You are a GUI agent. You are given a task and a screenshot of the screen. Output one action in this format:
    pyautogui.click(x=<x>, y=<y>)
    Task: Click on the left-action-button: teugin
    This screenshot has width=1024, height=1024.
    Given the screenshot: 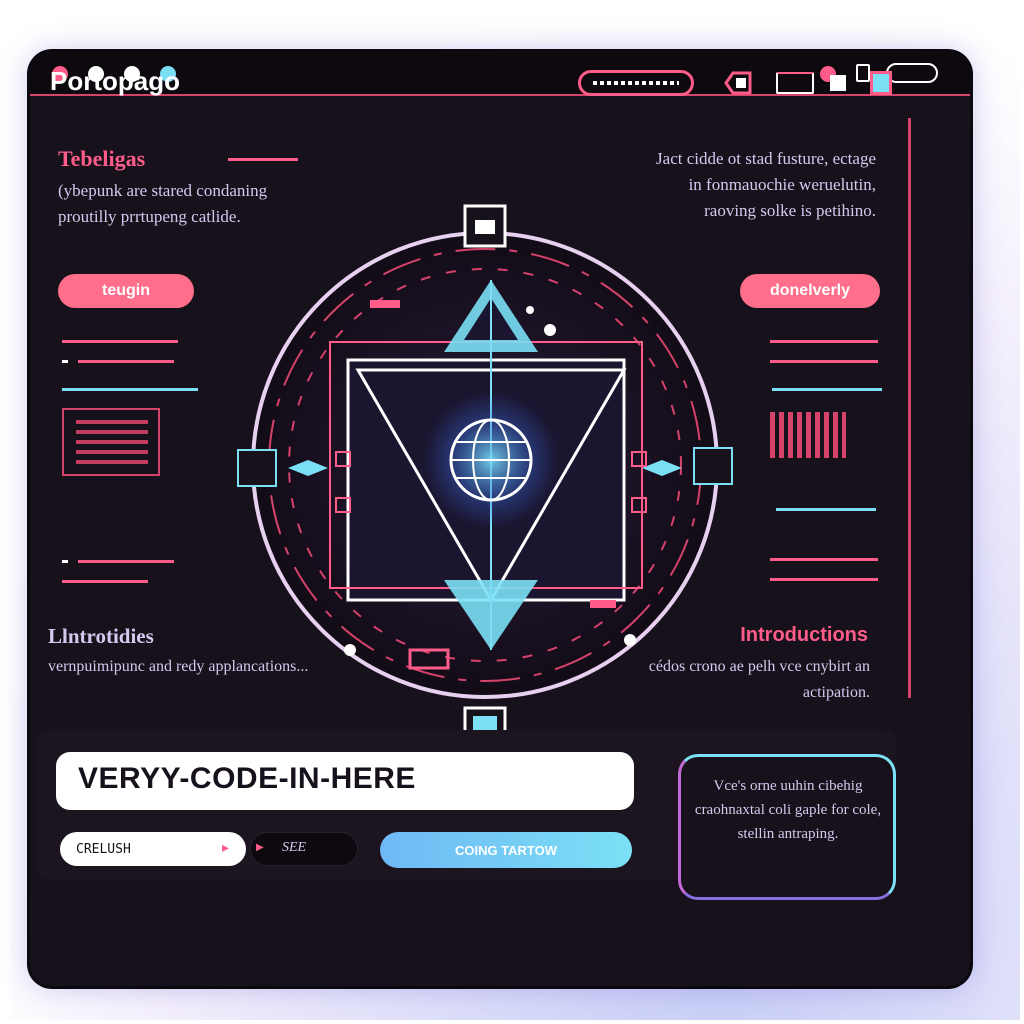 What is the action you would take?
    pyautogui.click(x=126, y=291)
    